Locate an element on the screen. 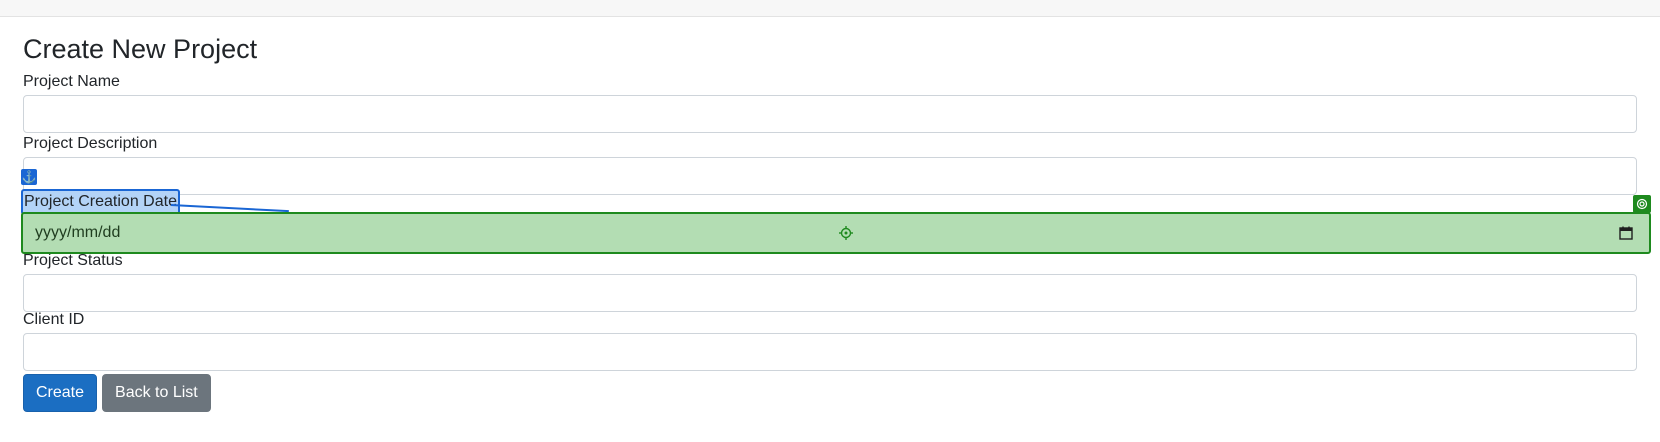 The width and height of the screenshot is (1660, 442). crosshair-icon is located at coordinates (846, 233).